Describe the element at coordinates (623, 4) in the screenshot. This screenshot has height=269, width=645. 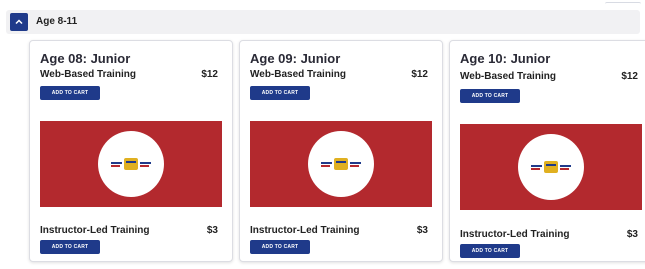
I see `corner-divider` at that location.